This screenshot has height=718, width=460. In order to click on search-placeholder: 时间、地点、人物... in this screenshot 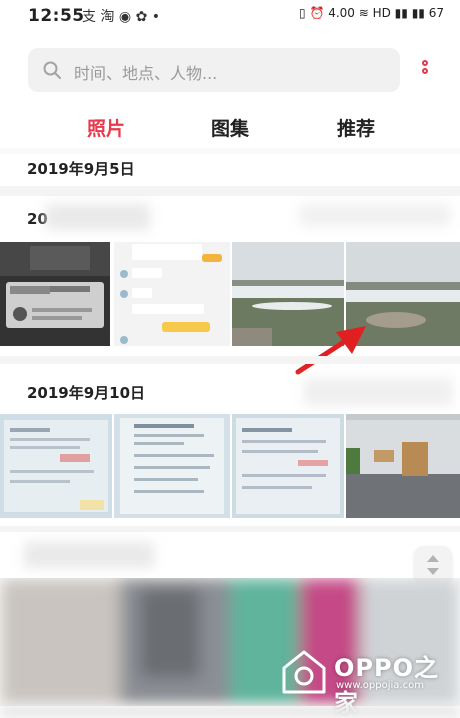, I will do `click(146, 73)`.